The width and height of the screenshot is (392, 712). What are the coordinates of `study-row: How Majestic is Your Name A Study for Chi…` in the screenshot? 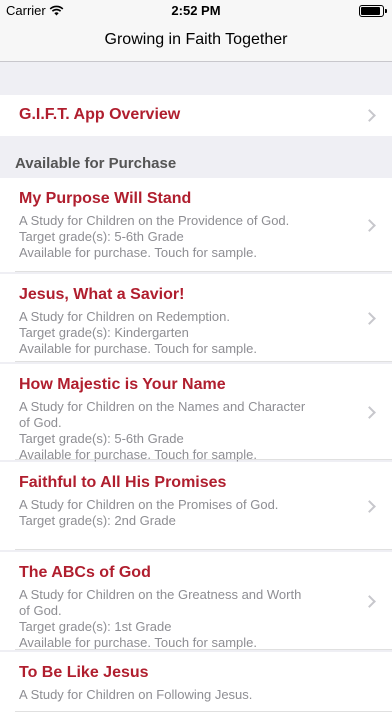 It's located at (196, 413).